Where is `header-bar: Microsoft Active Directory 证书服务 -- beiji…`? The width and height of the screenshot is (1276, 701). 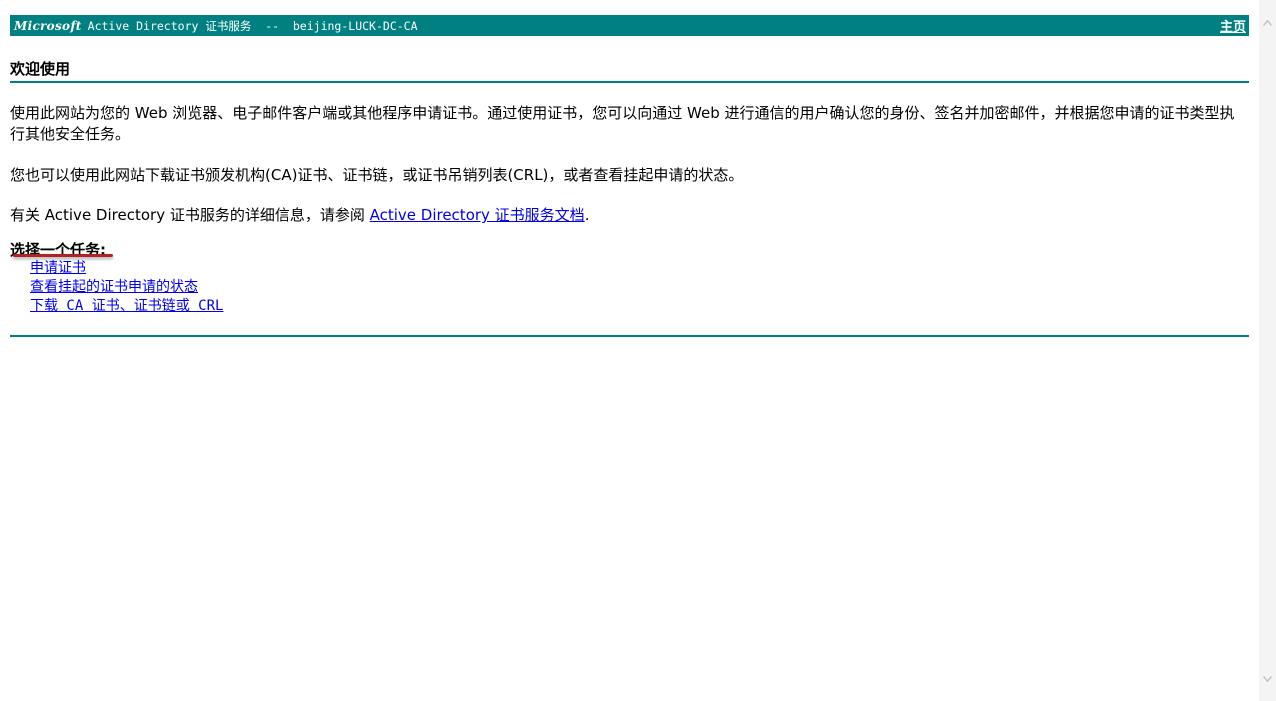 header-bar: Microsoft Active Directory 证书服务 -- beiji… is located at coordinates (629, 25).